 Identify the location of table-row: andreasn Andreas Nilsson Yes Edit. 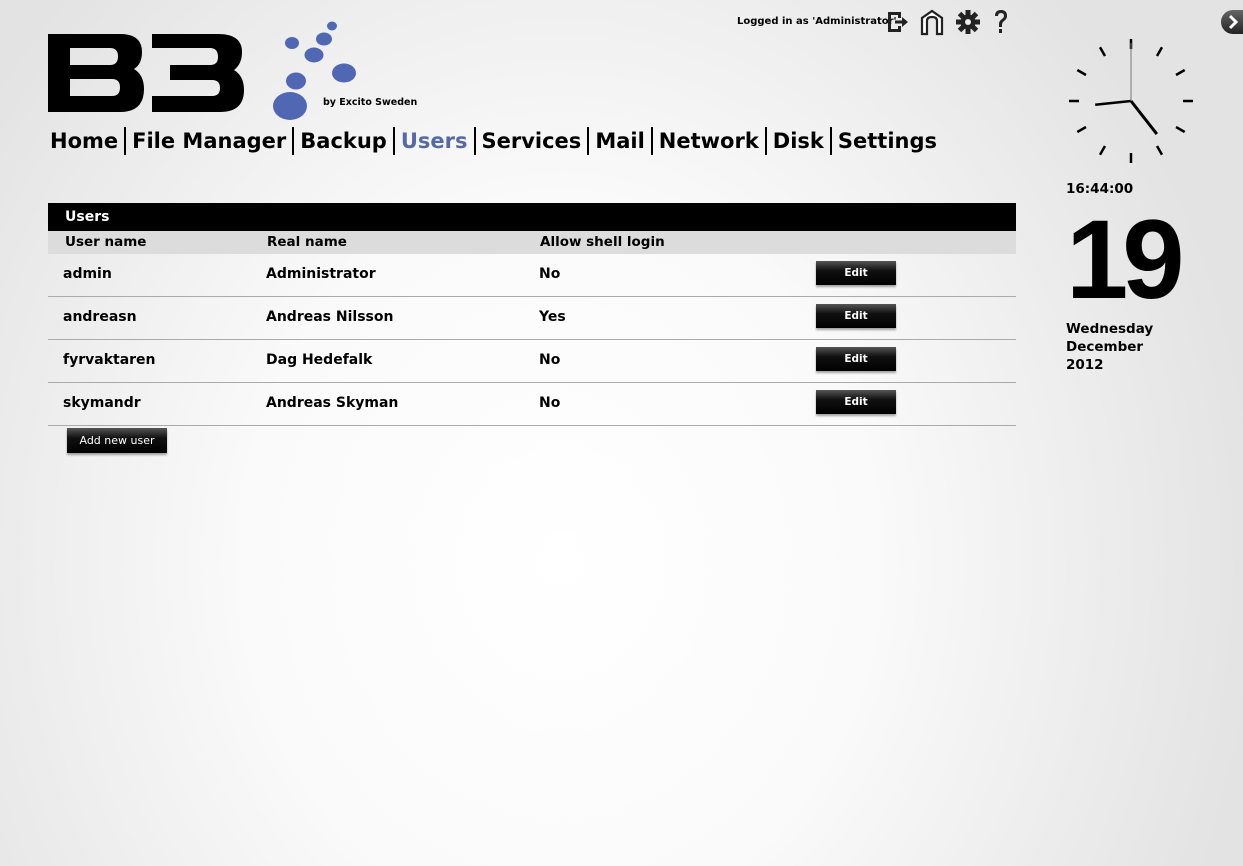
(532, 318).